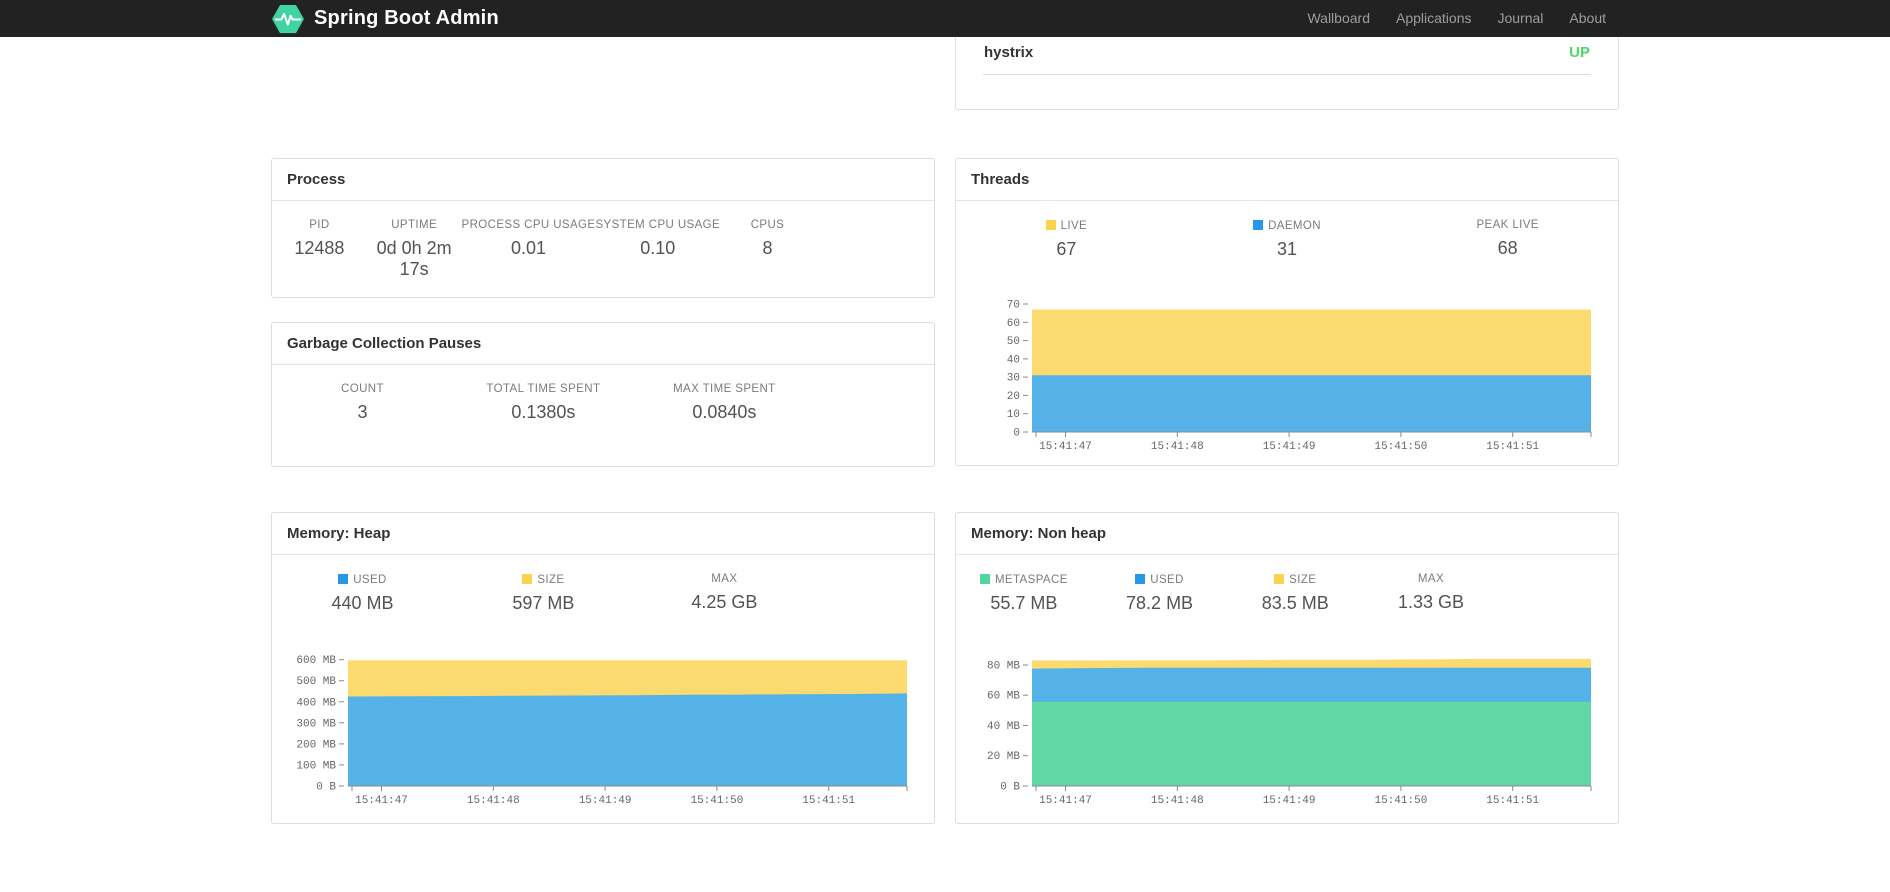 Image resolution: width=1890 pixels, height=892 pixels. Describe the element at coordinates (1338, 18) in the screenshot. I see `nav-item-wallboard: Wallboard` at that location.